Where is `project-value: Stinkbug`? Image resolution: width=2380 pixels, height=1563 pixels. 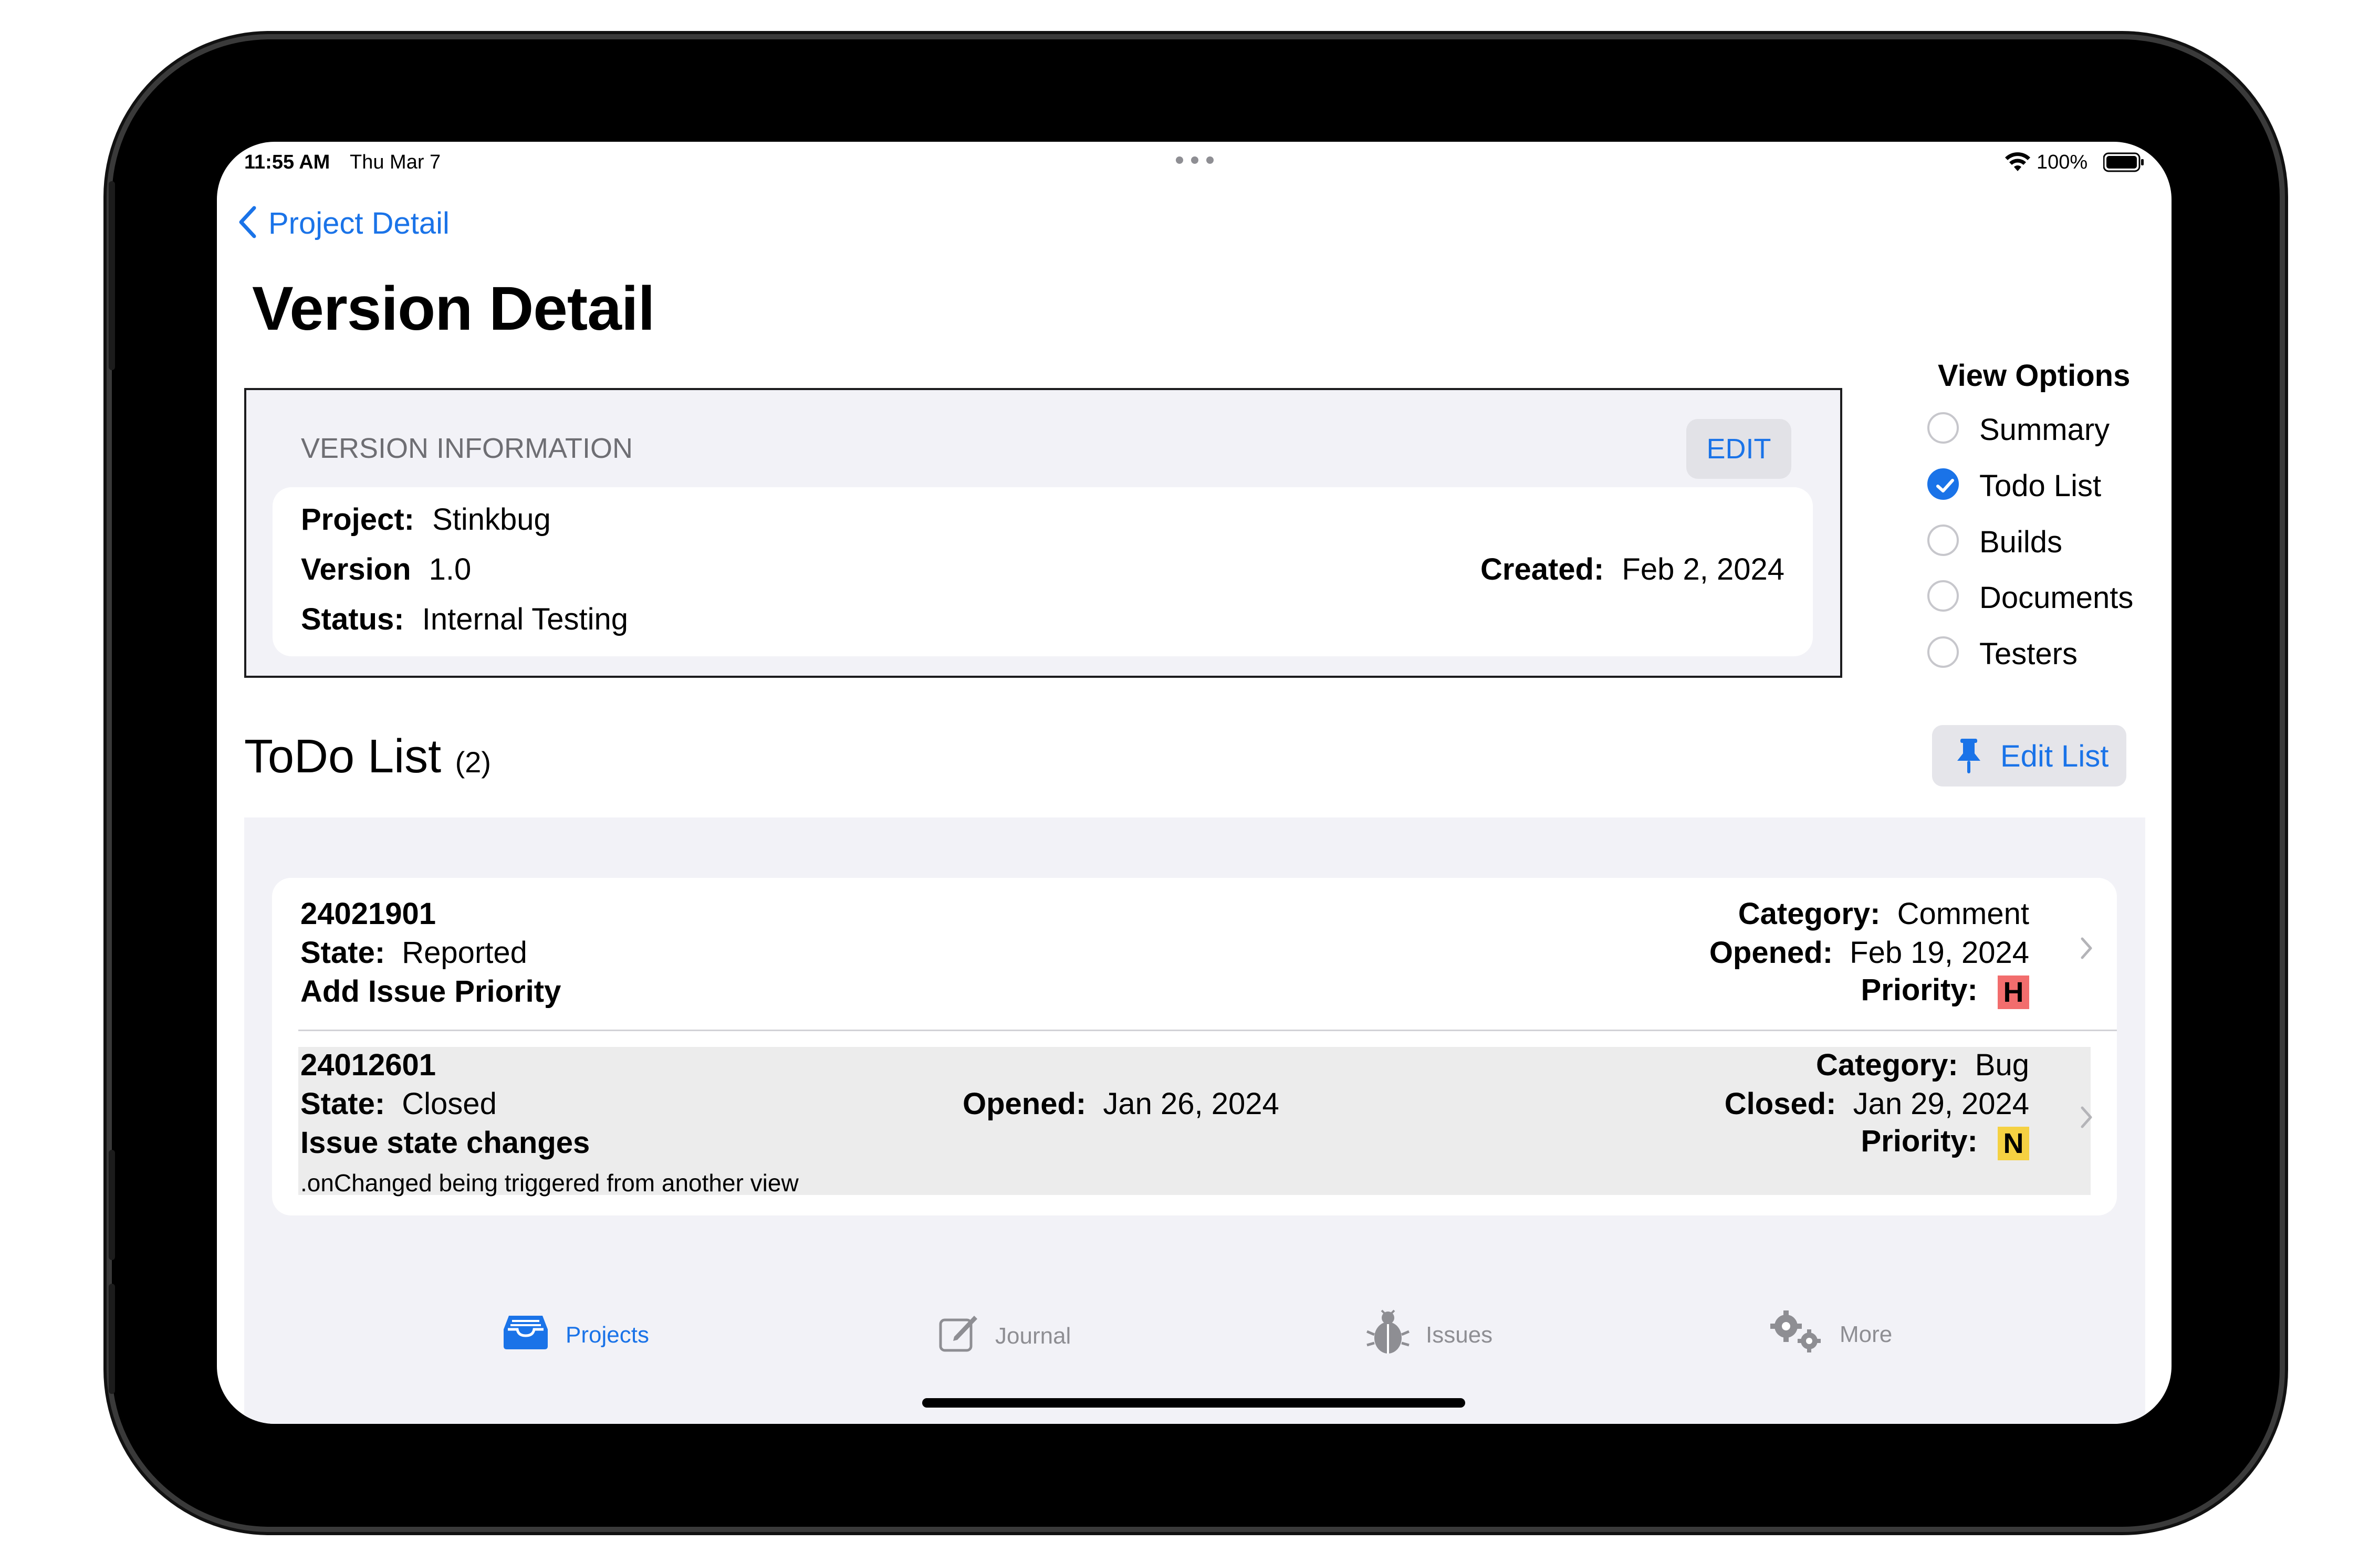 project-value: Stinkbug is located at coordinates (491, 519).